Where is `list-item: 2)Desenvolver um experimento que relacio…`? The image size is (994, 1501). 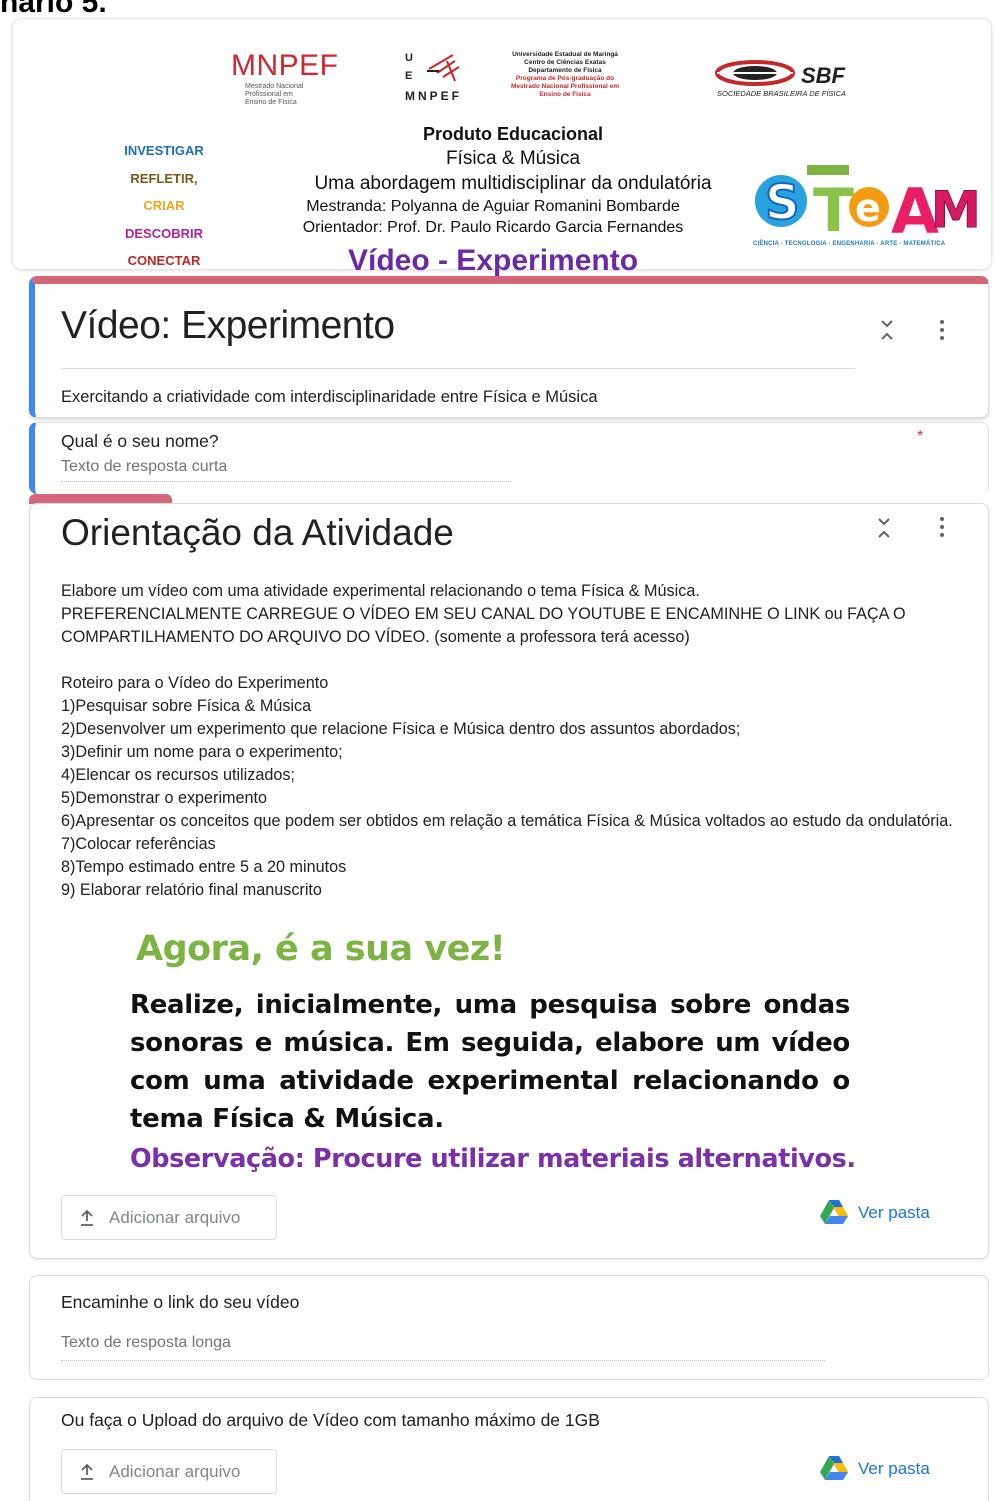
list-item: 2)Desenvolver um experimento que relacio… is located at coordinates (401, 729).